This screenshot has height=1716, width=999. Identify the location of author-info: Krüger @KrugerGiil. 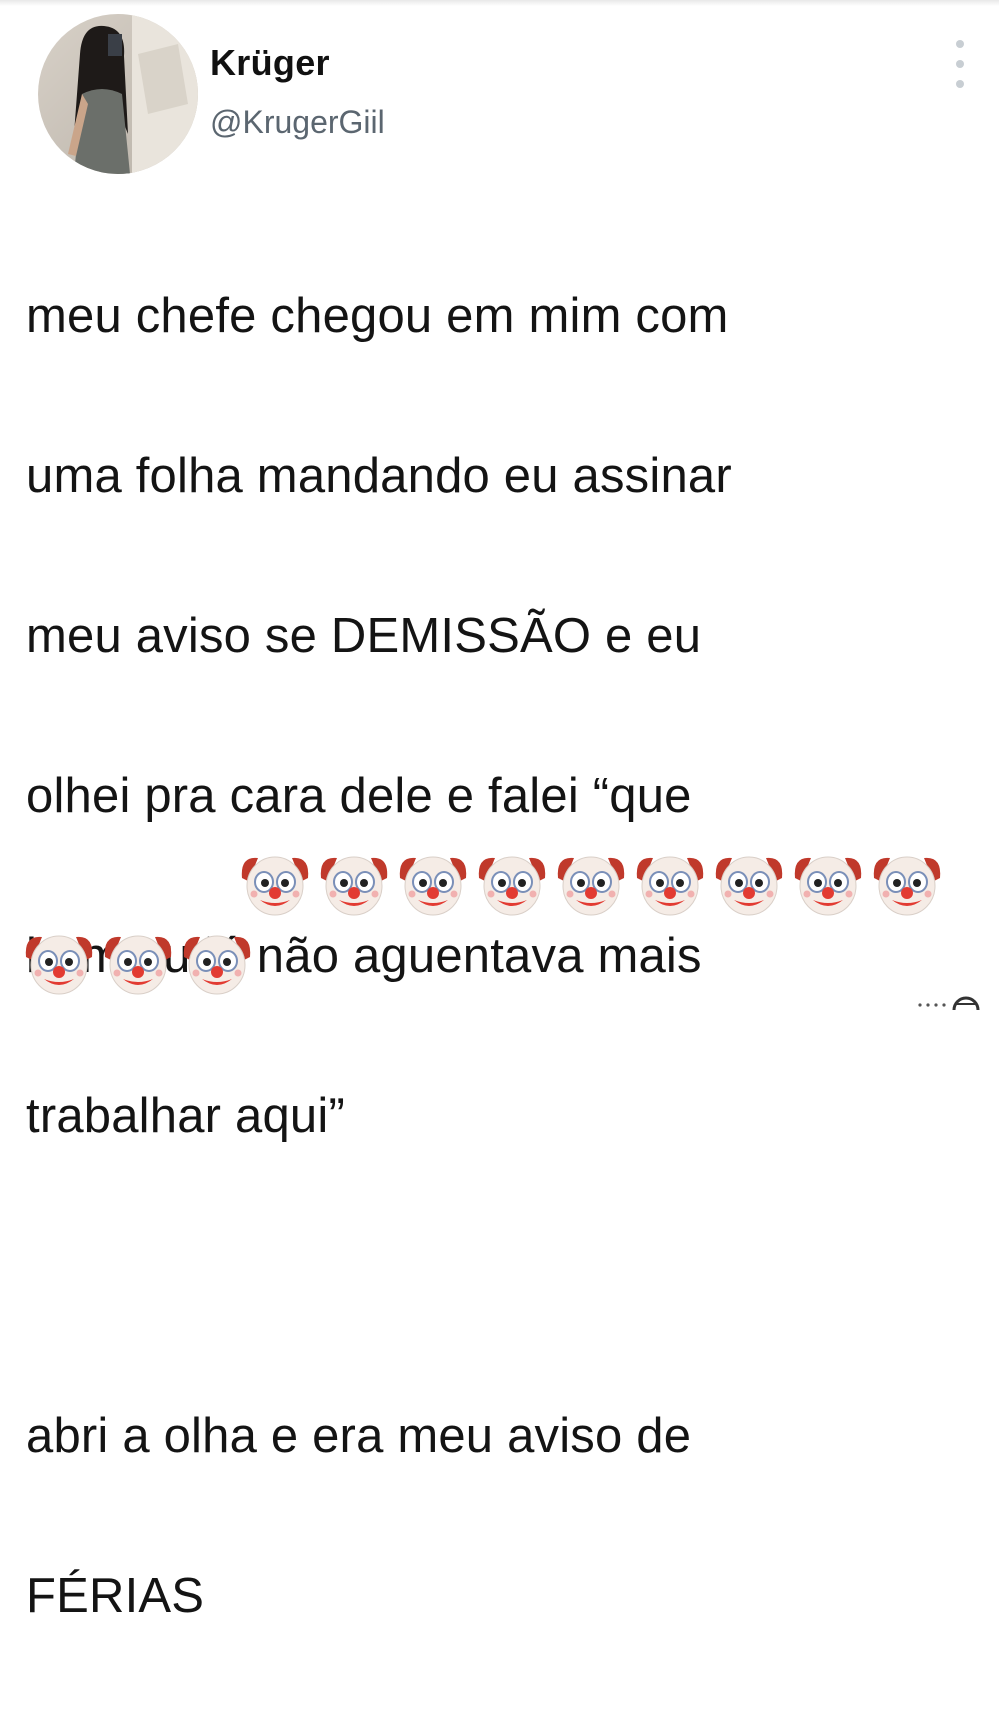
(297, 91).